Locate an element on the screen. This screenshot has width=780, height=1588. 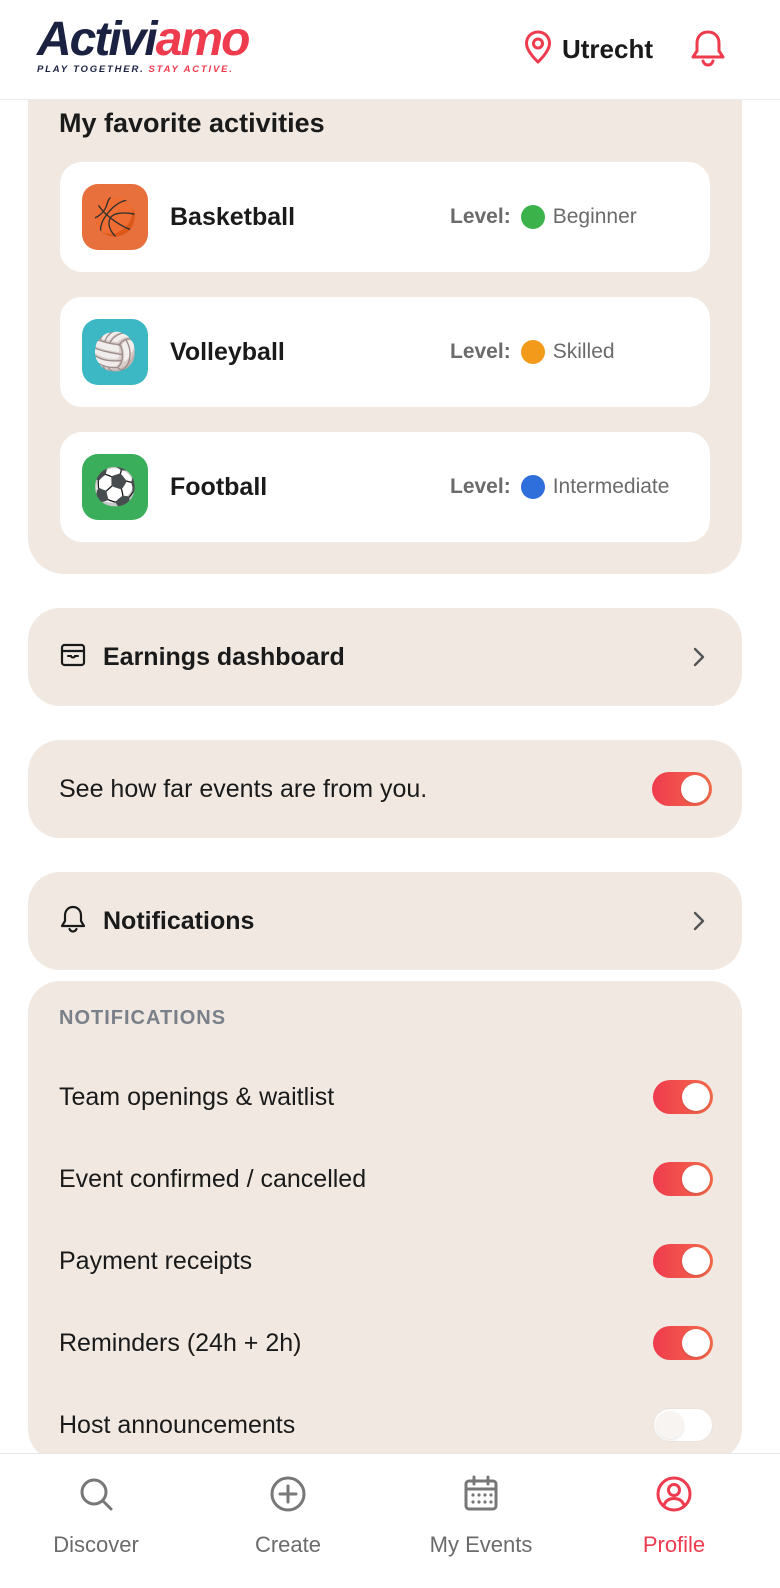
plus-circle-icon is located at coordinates (288, 1496).